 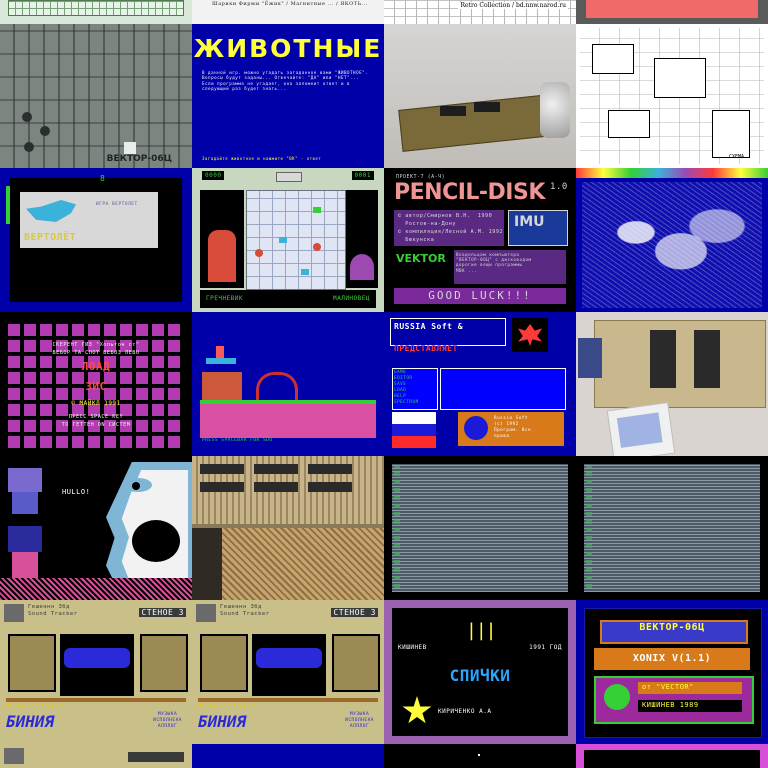 What do you see at coordinates (480, 96) in the screenshot?
I see `tile-board-photo` at bounding box center [480, 96].